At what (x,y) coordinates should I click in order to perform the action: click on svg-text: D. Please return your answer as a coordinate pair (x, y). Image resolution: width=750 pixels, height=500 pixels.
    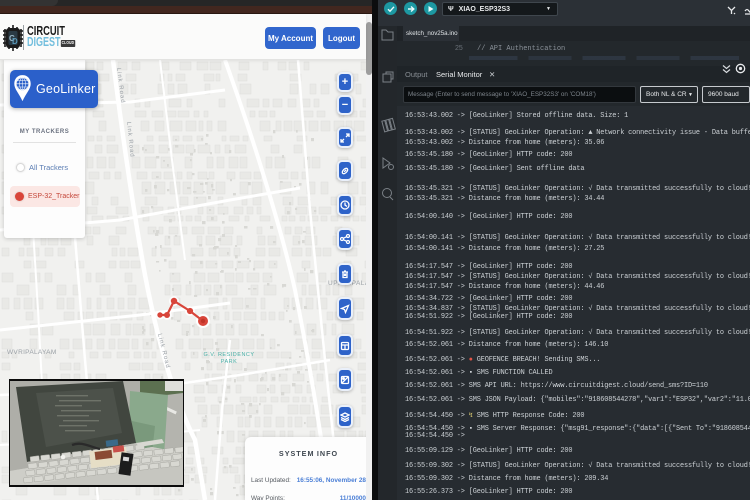
    Looking at the image, I should click on (15, 41).